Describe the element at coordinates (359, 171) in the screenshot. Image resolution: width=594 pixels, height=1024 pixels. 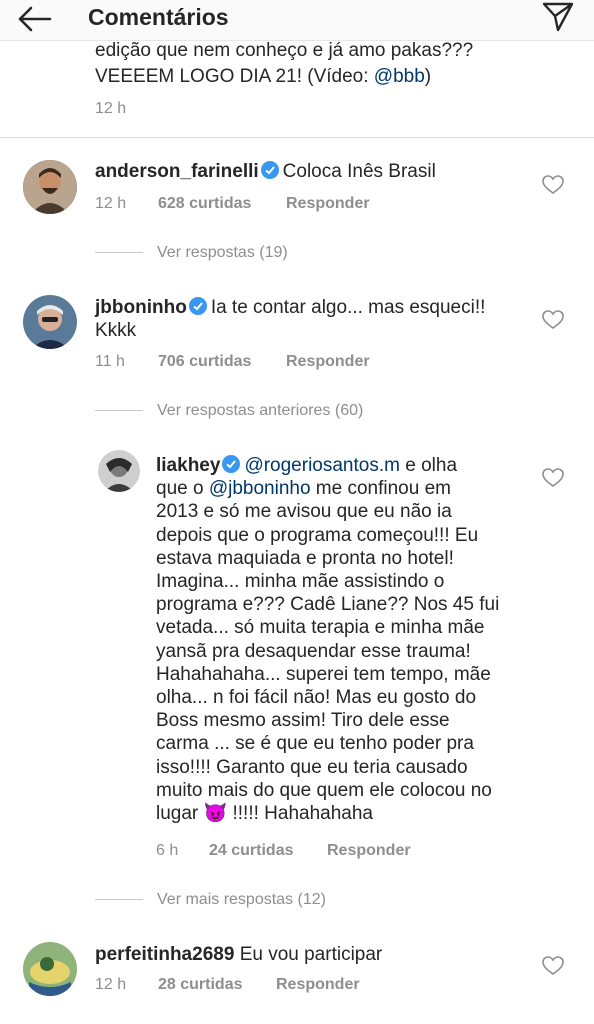
I see `comment-text: Coloca Inês Brasil` at that location.